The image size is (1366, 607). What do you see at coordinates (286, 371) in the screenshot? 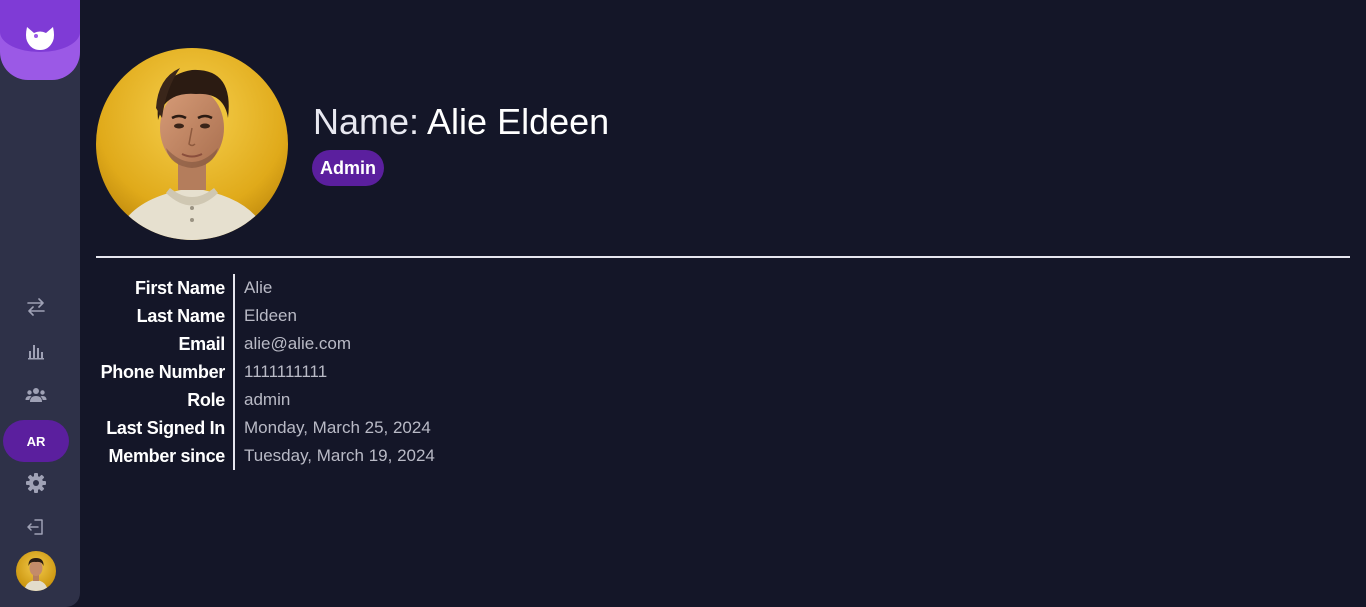
I see `detail-value: 1111111111` at bounding box center [286, 371].